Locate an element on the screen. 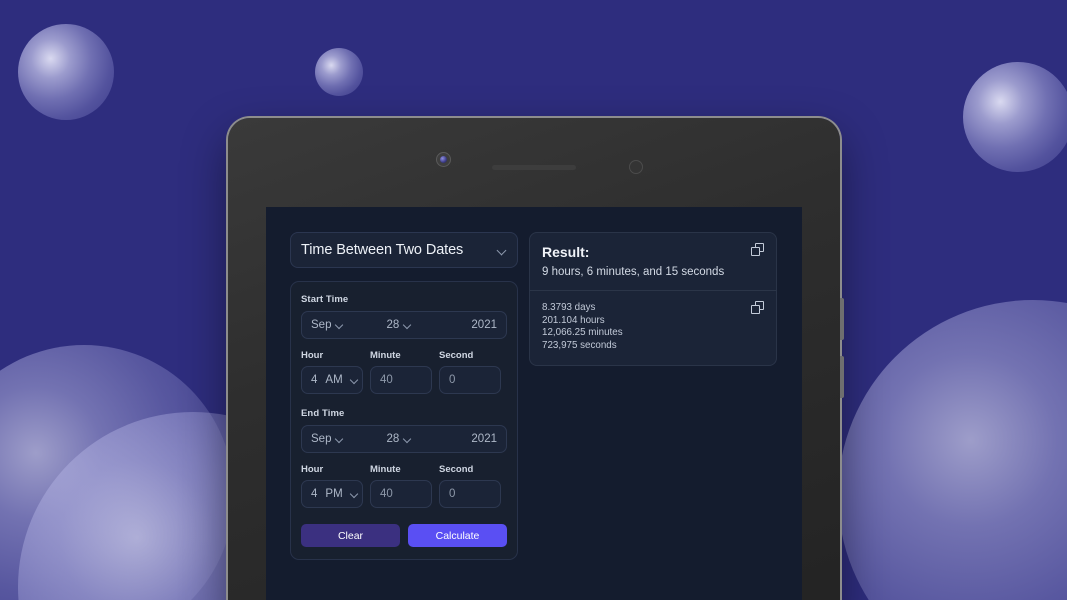  start-hms-fields: 4 AM 40 0 is located at coordinates (404, 380).